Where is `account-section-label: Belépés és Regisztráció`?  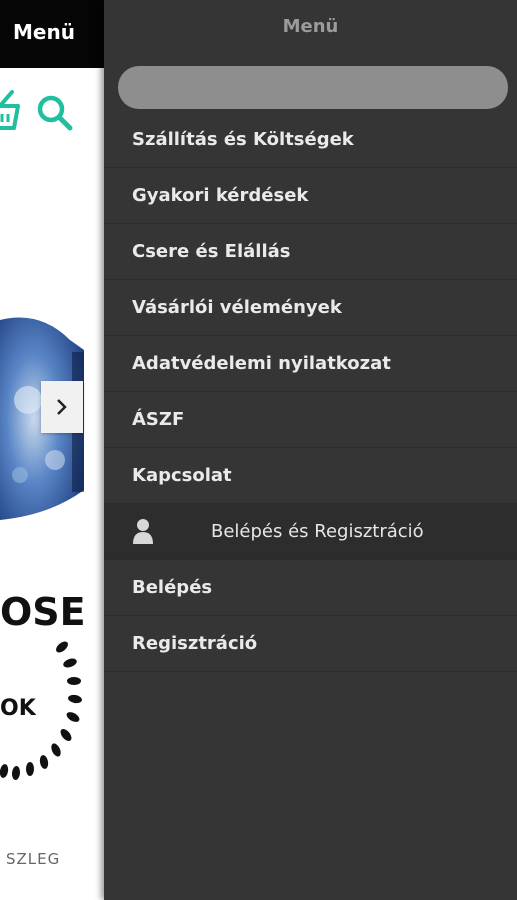 account-section-label: Belépés és Regisztráció is located at coordinates (317, 531).